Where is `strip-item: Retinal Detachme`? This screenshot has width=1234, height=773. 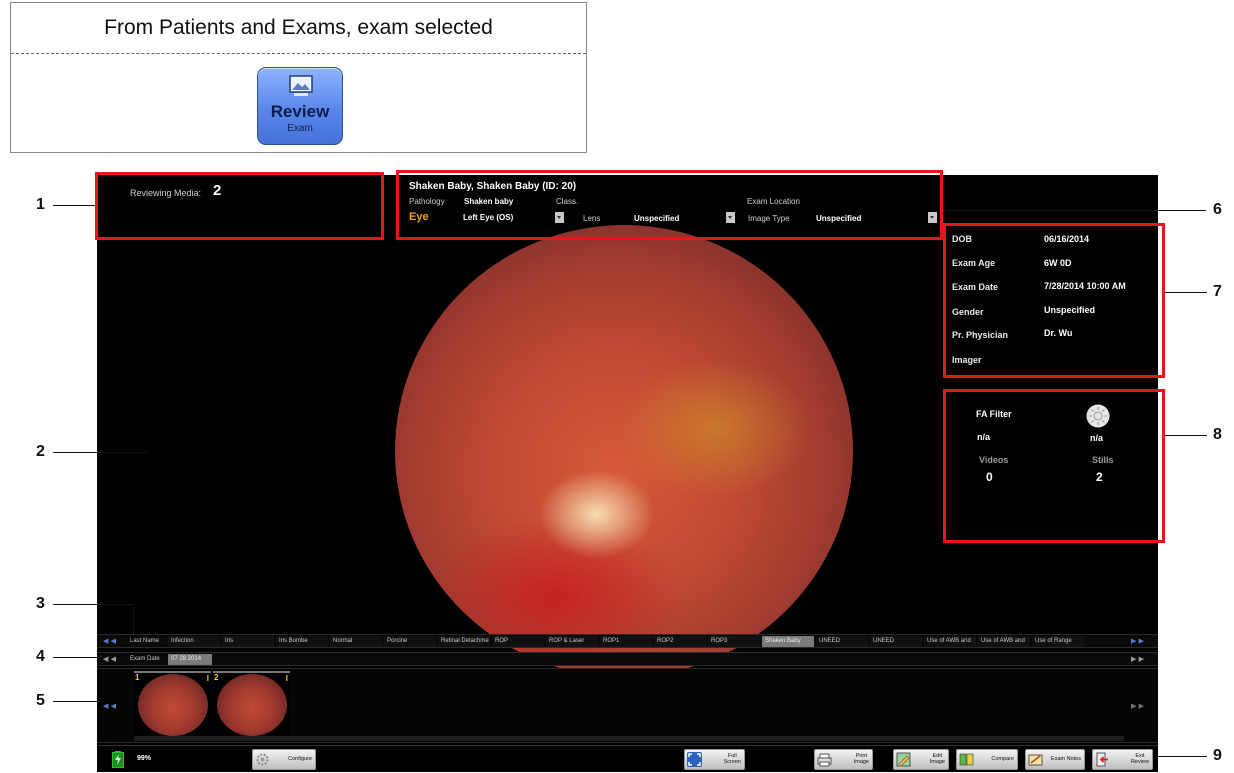 strip-item: Retinal Detachme is located at coordinates (464, 641).